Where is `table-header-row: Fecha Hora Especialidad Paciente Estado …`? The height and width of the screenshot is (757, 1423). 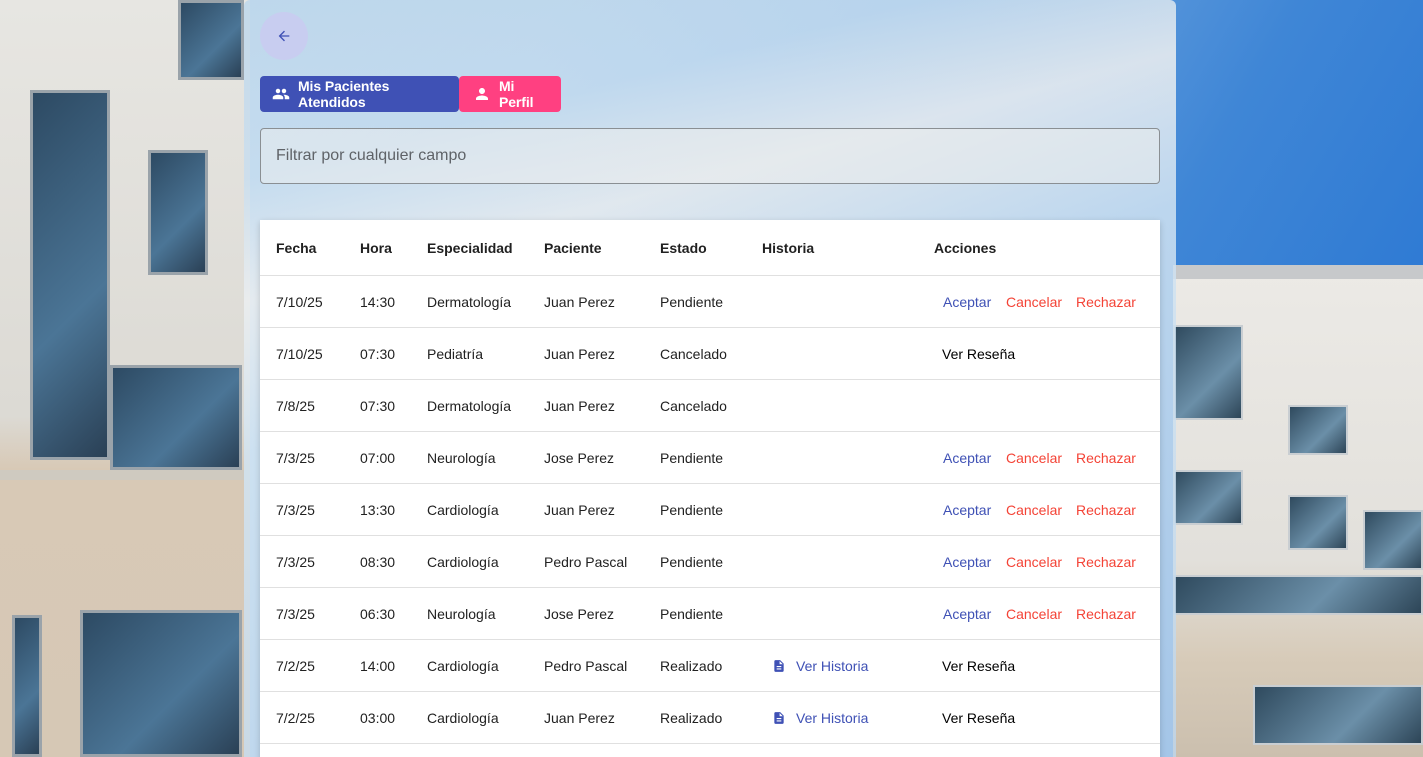 table-header-row: Fecha Hora Especialidad Paciente Estado … is located at coordinates (710, 248).